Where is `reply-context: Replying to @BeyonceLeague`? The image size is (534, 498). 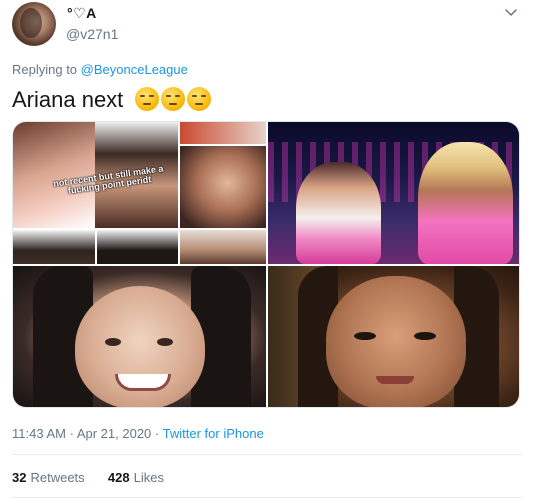
reply-context: Replying to @BeyonceLeague is located at coordinates (100, 69).